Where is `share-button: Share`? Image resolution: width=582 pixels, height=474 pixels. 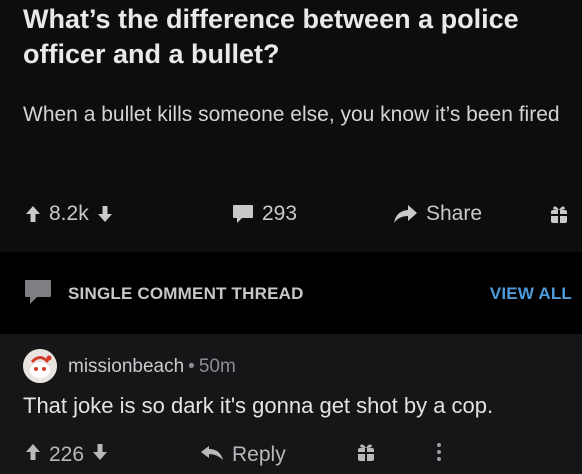 share-button: Share is located at coordinates (437, 214).